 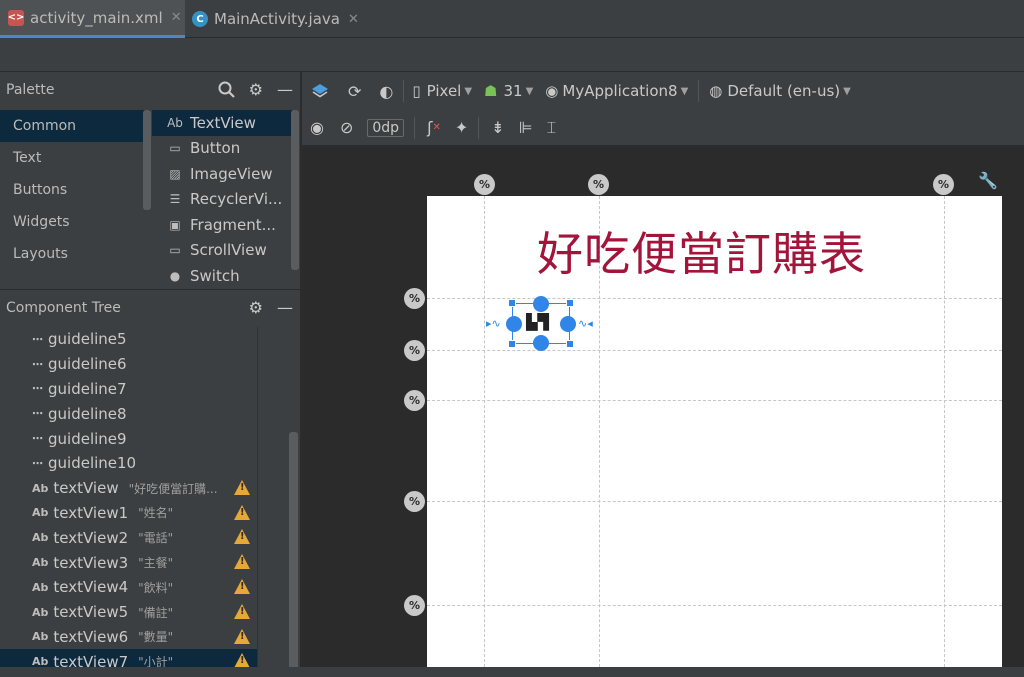 What do you see at coordinates (145, 612) in the screenshot?
I see `tree-item-textview5: Ab textView5 "備註"` at bounding box center [145, 612].